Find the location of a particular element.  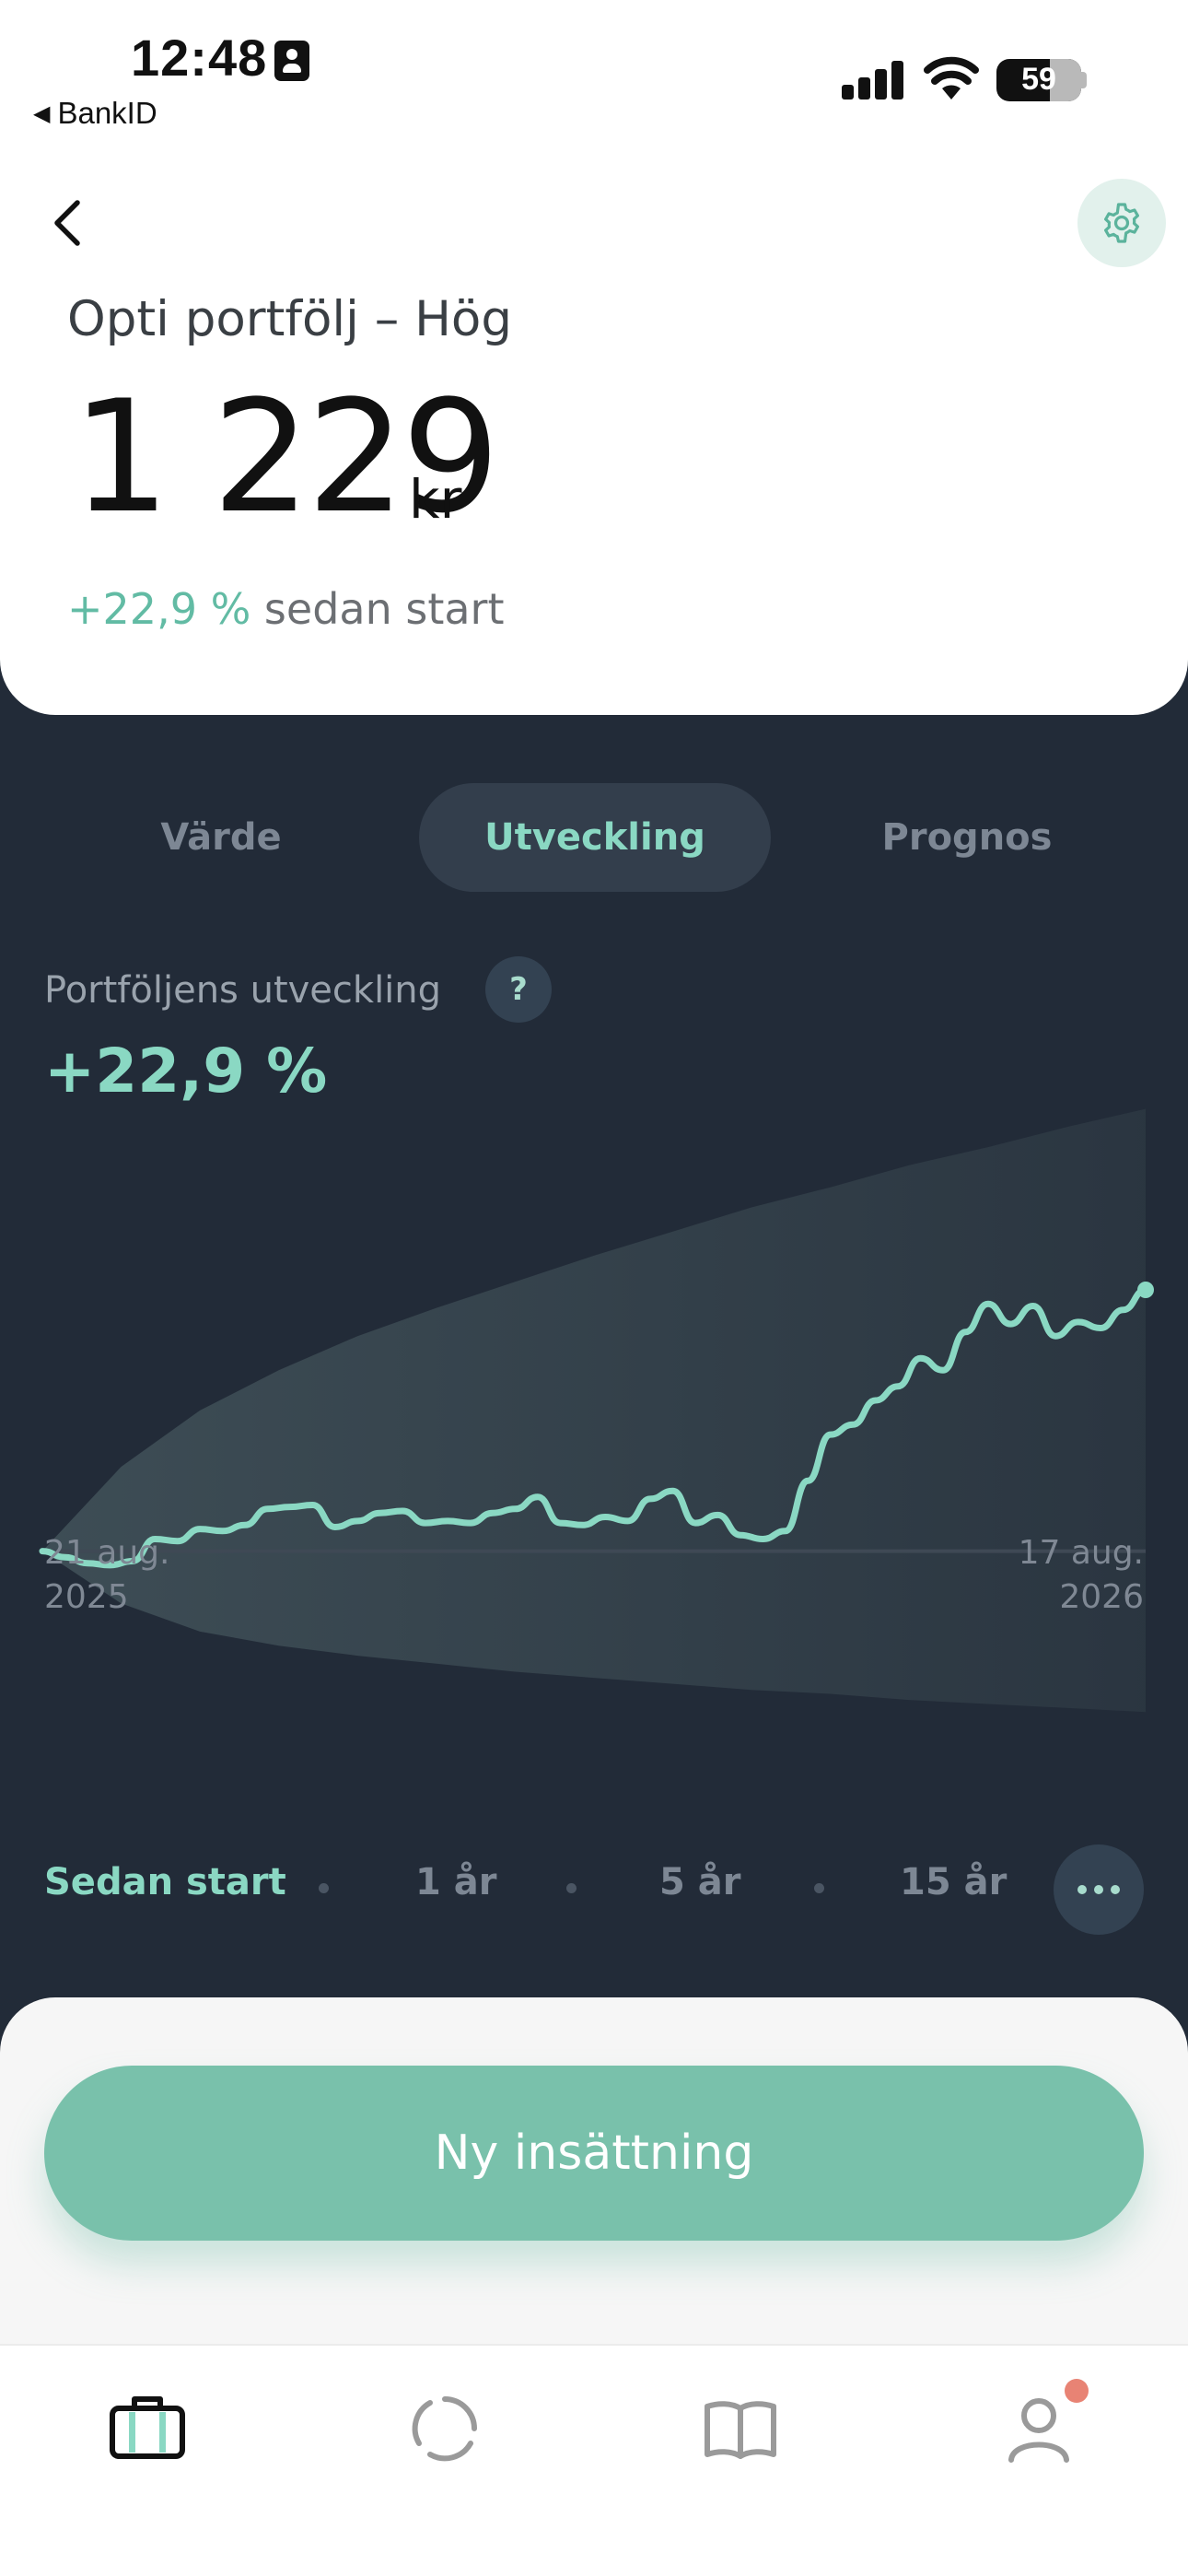

x-end-day: 17 aug. is located at coordinates (1081, 1553).